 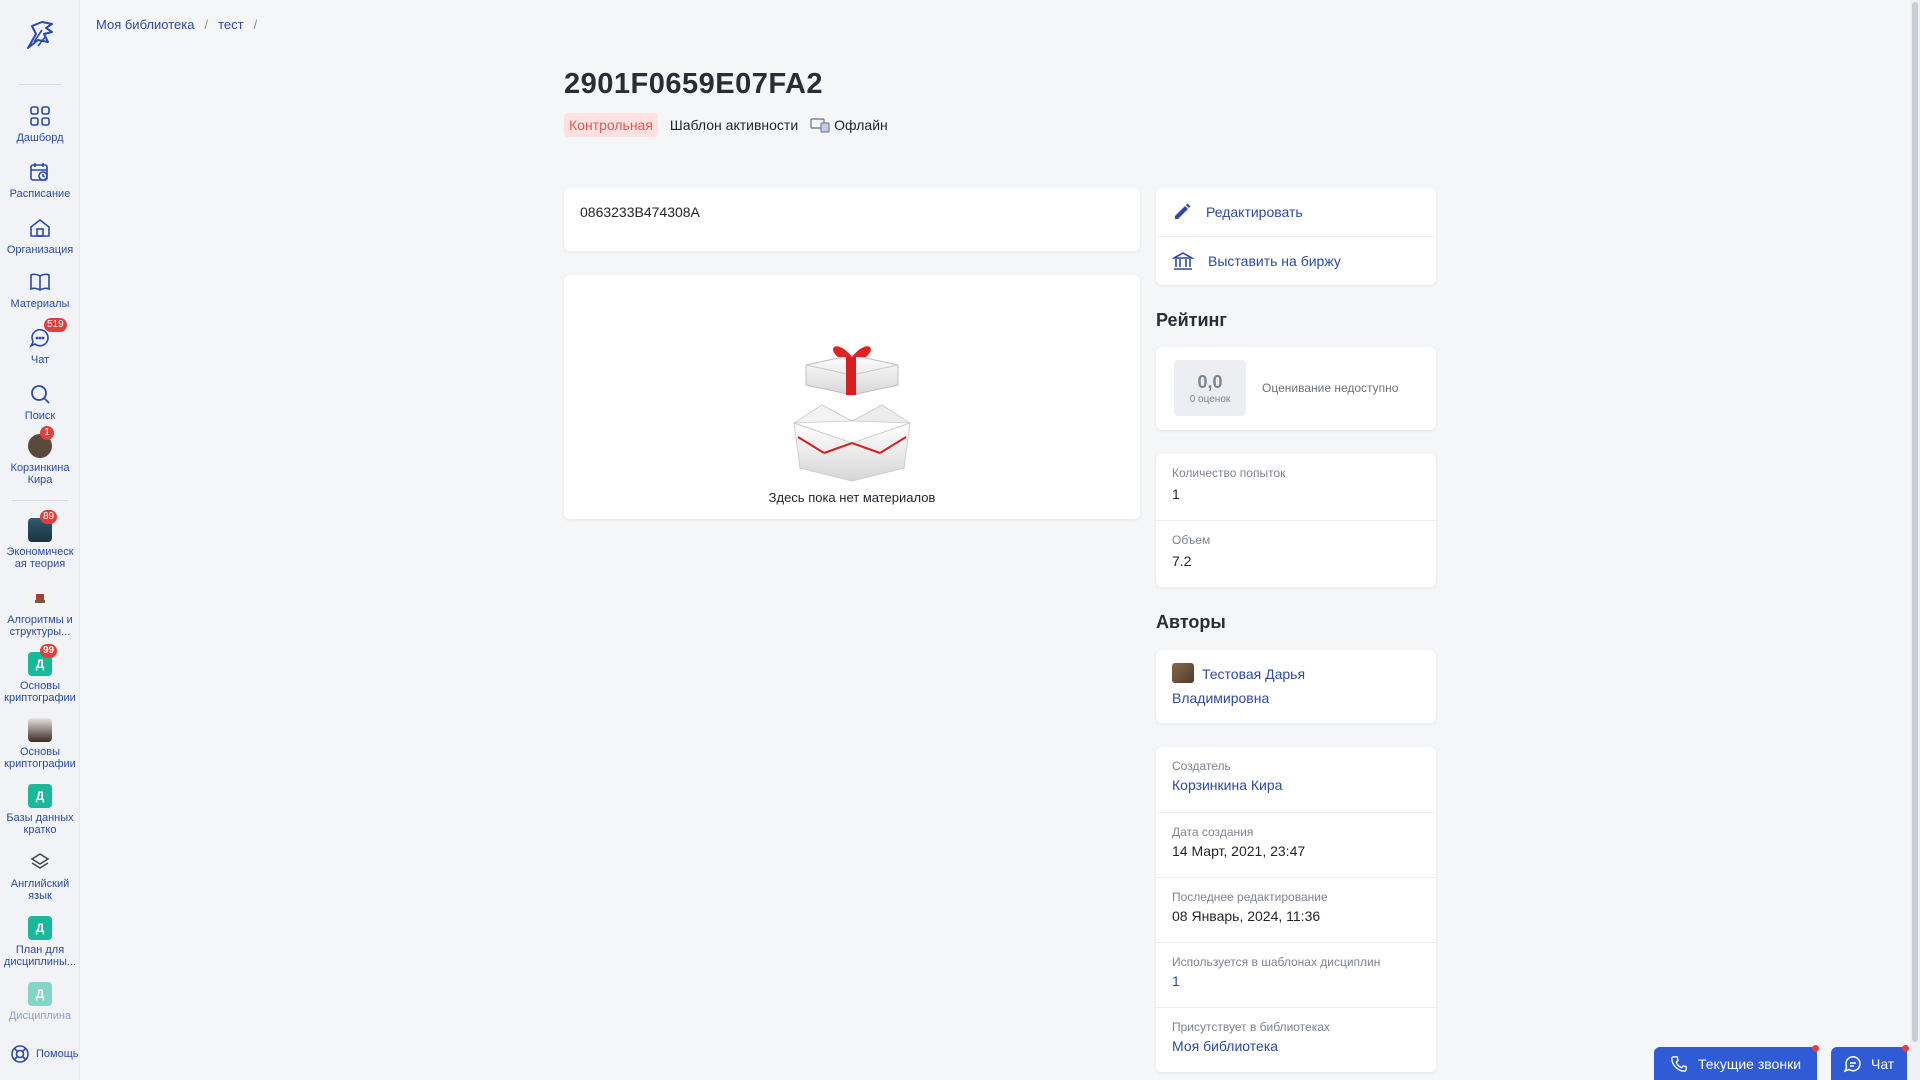 What do you see at coordinates (40, 950) in the screenshot?
I see `sidebar-item-label: План для` at bounding box center [40, 950].